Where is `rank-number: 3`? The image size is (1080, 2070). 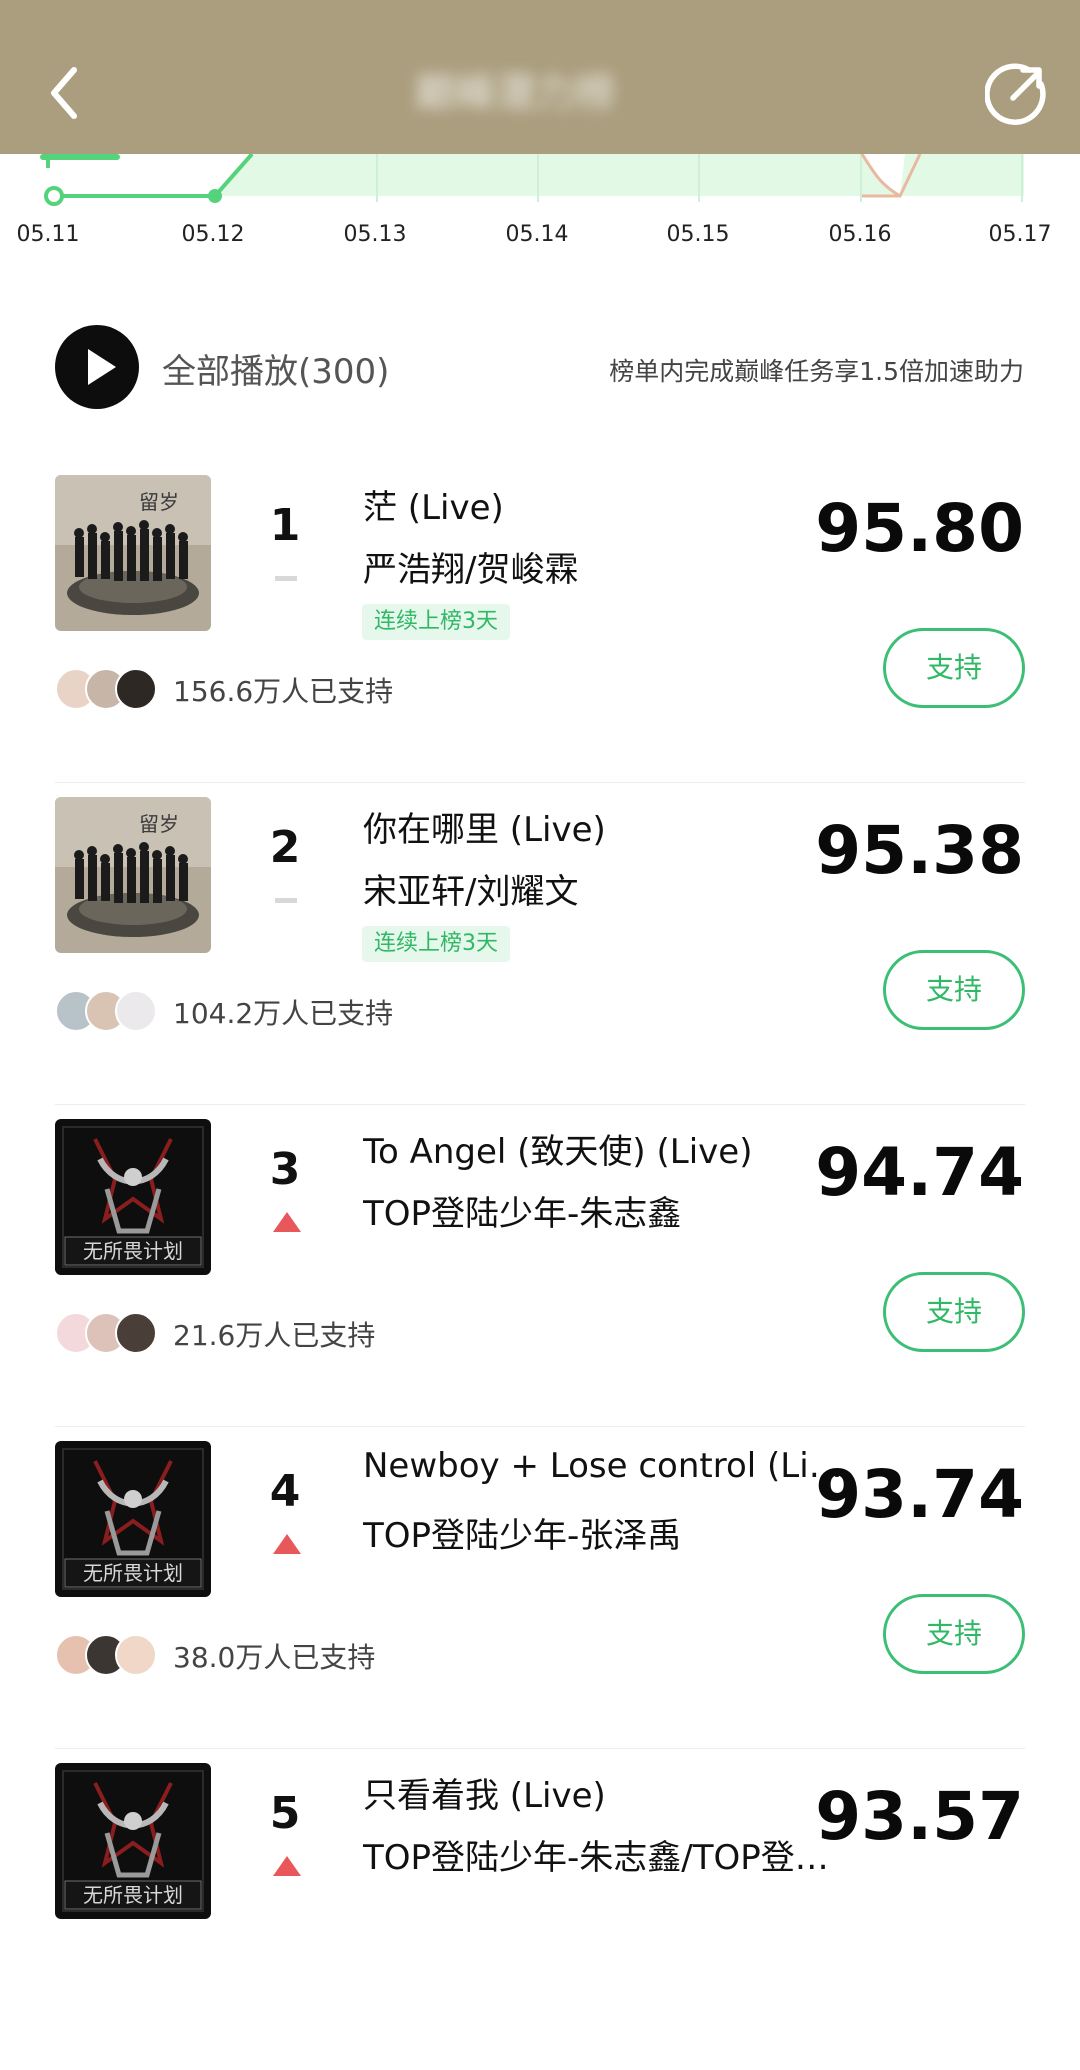
rank-number: 3 is located at coordinates (285, 1169).